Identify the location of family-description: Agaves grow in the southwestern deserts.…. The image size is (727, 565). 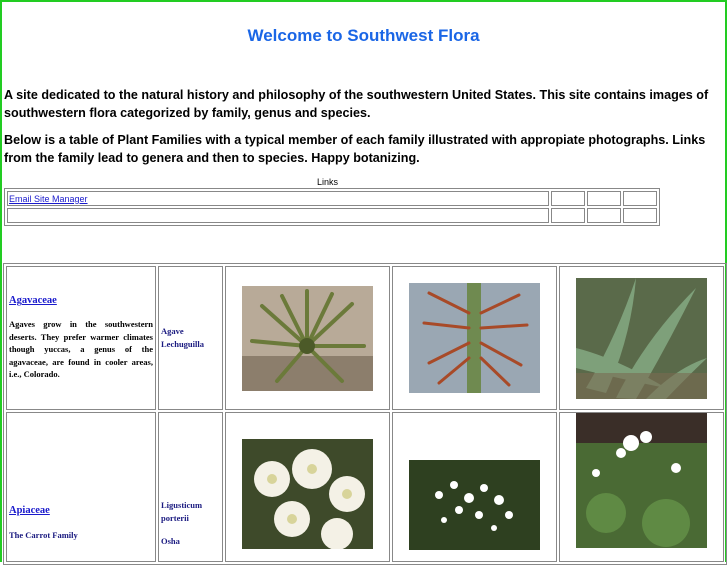
(81, 349).